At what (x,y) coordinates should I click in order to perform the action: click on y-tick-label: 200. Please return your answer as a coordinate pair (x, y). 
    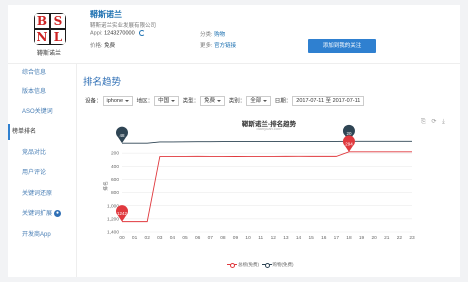
    Looking at the image, I should click on (115, 154).